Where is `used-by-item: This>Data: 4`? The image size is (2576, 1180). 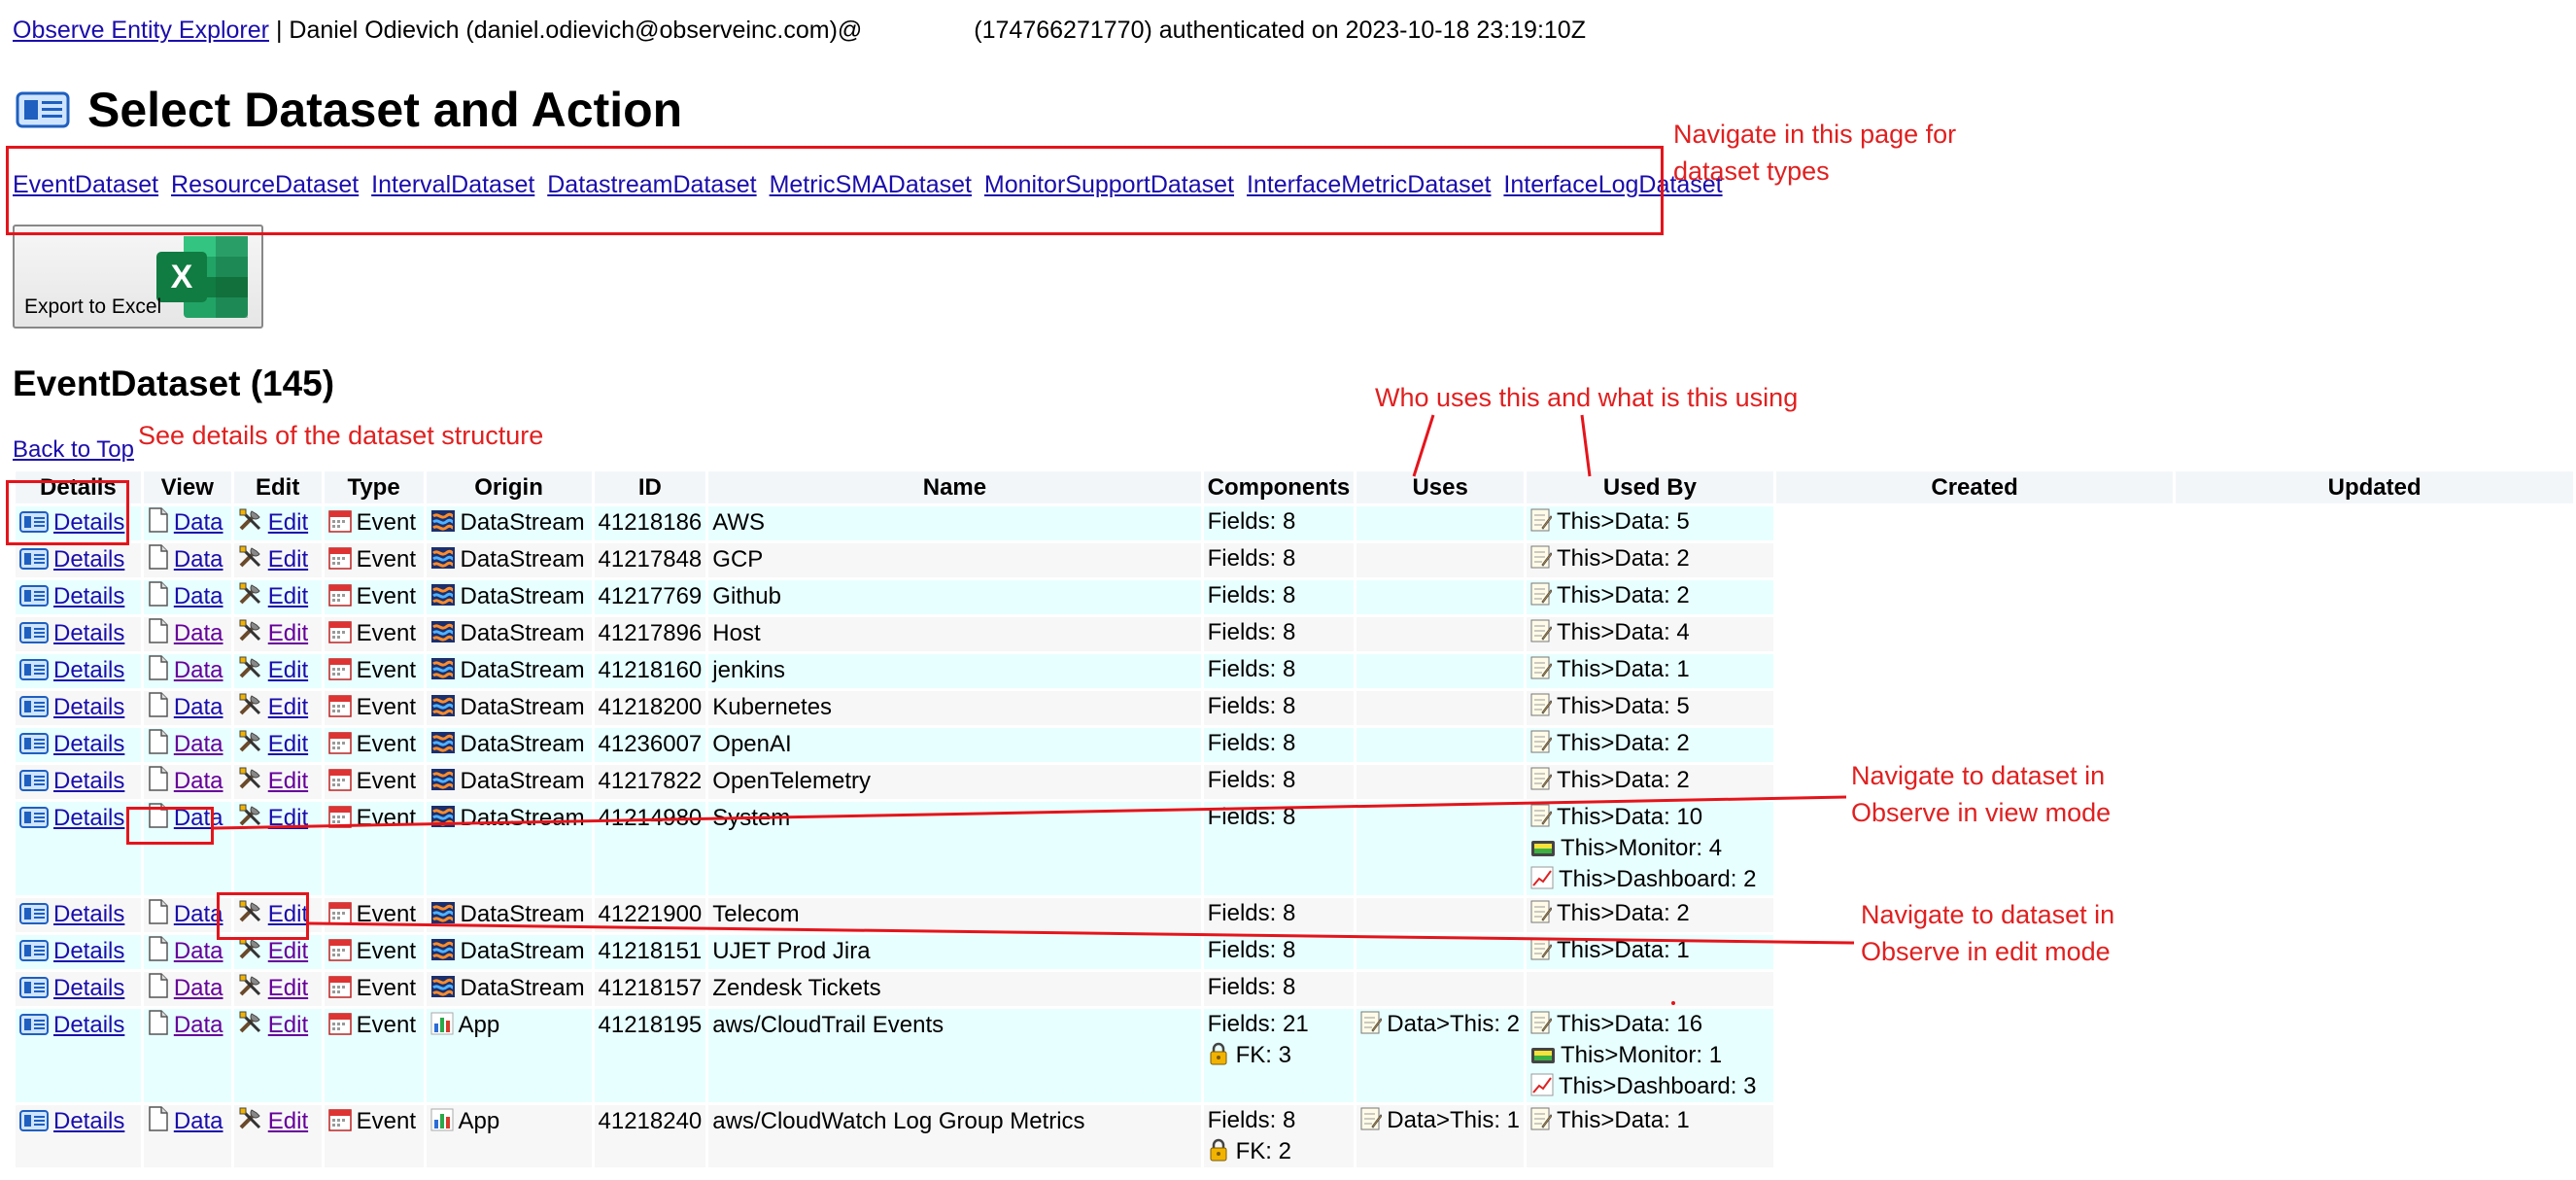
used-by-item: This>Data: 4 is located at coordinates (1649, 633).